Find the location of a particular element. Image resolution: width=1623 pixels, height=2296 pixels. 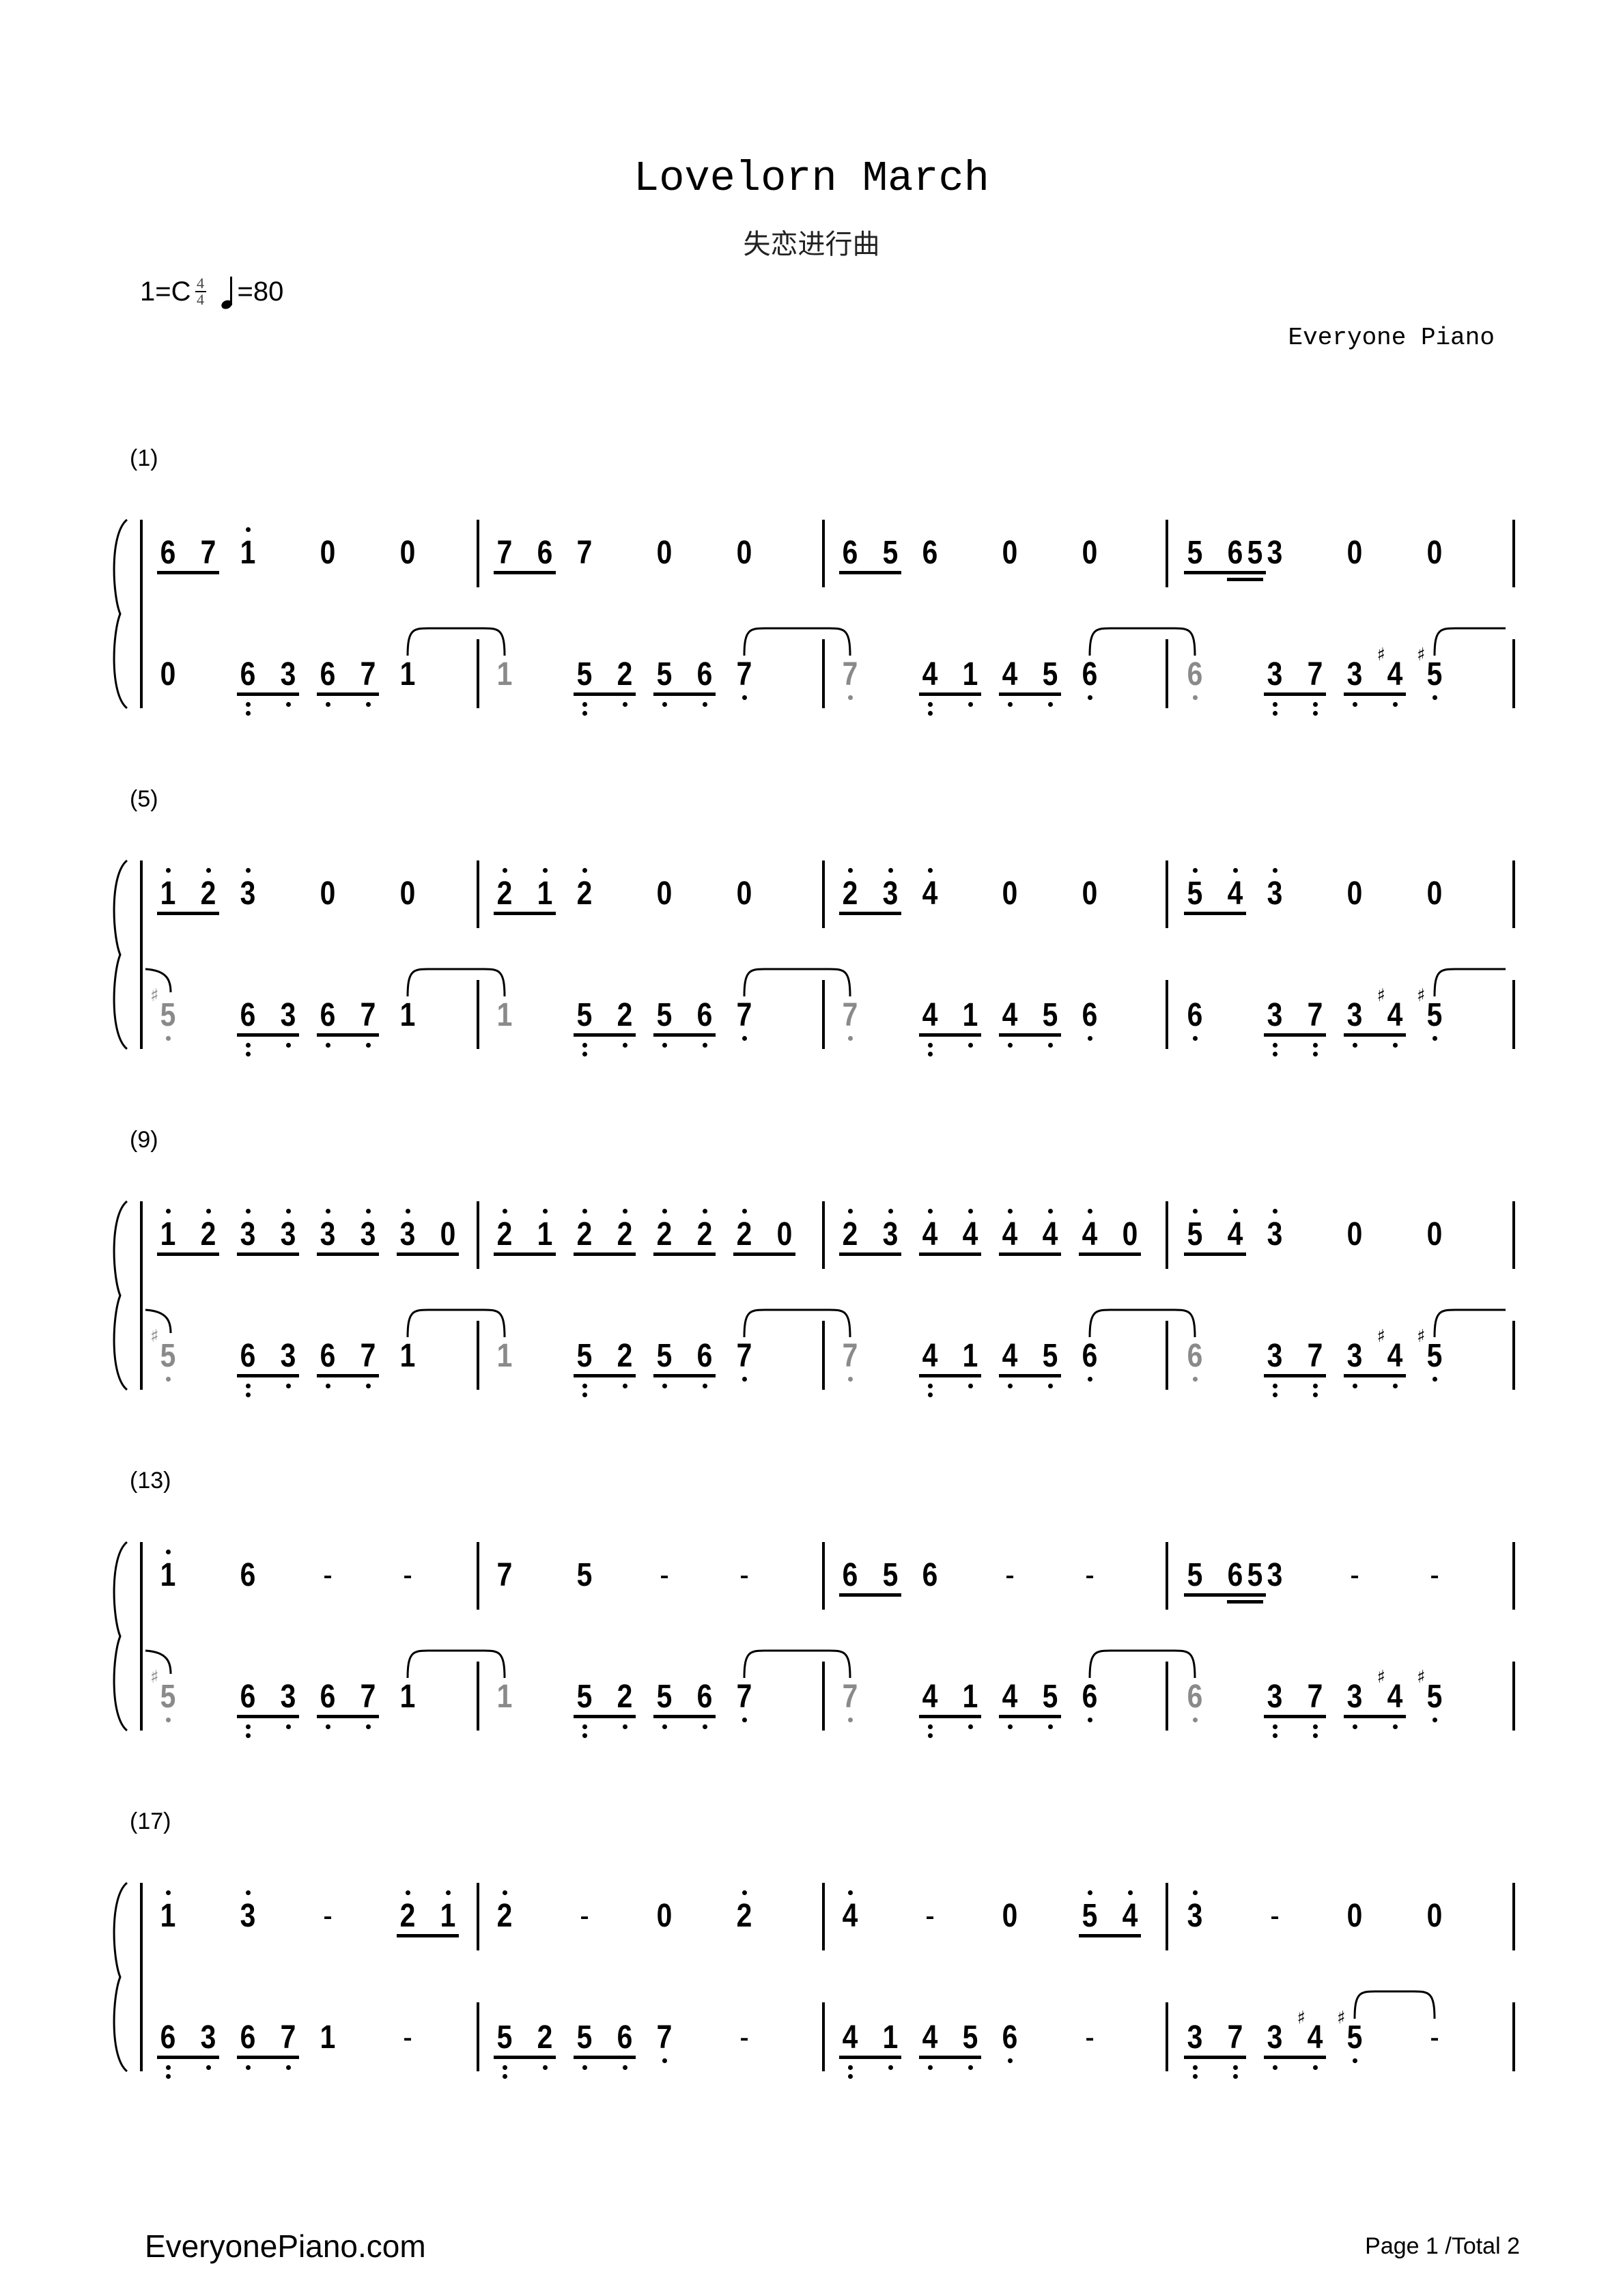

footer-site: EveryonePiano.com is located at coordinates (285, 2246).